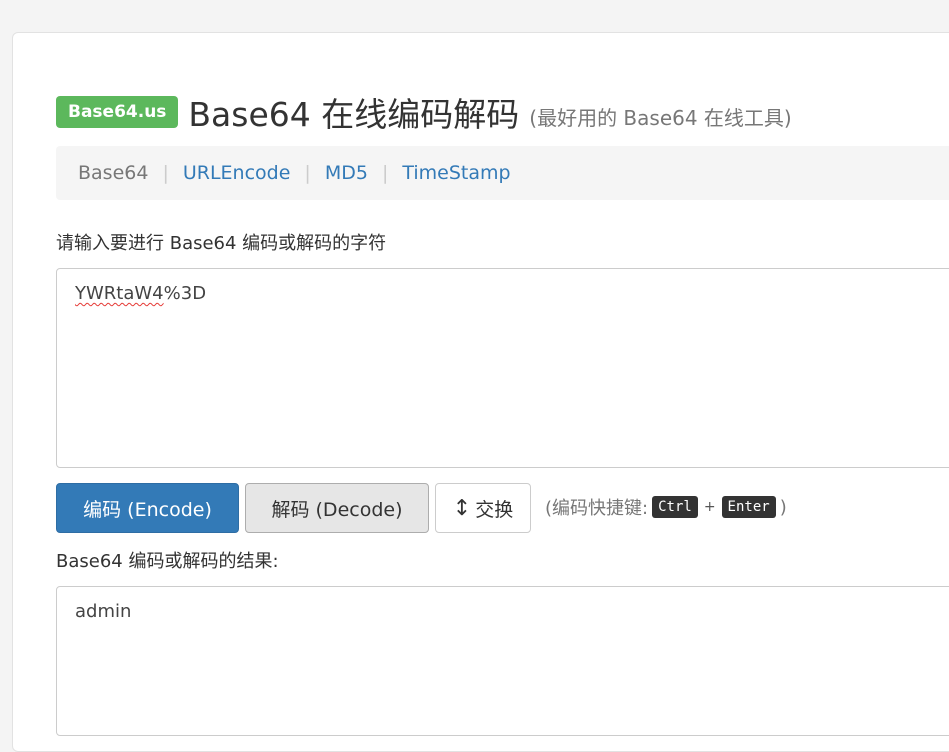  Describe the element at coordinates (185, 293) in the screenshot. I see `input-value-rest: %3D` at that location.